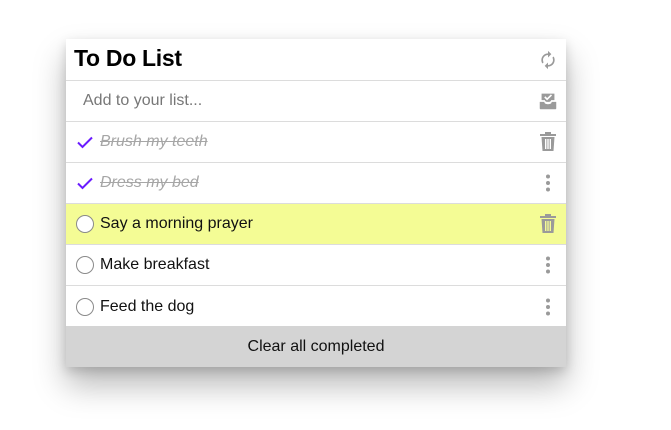  I want to click on refresh-icon, so click(548, 60).